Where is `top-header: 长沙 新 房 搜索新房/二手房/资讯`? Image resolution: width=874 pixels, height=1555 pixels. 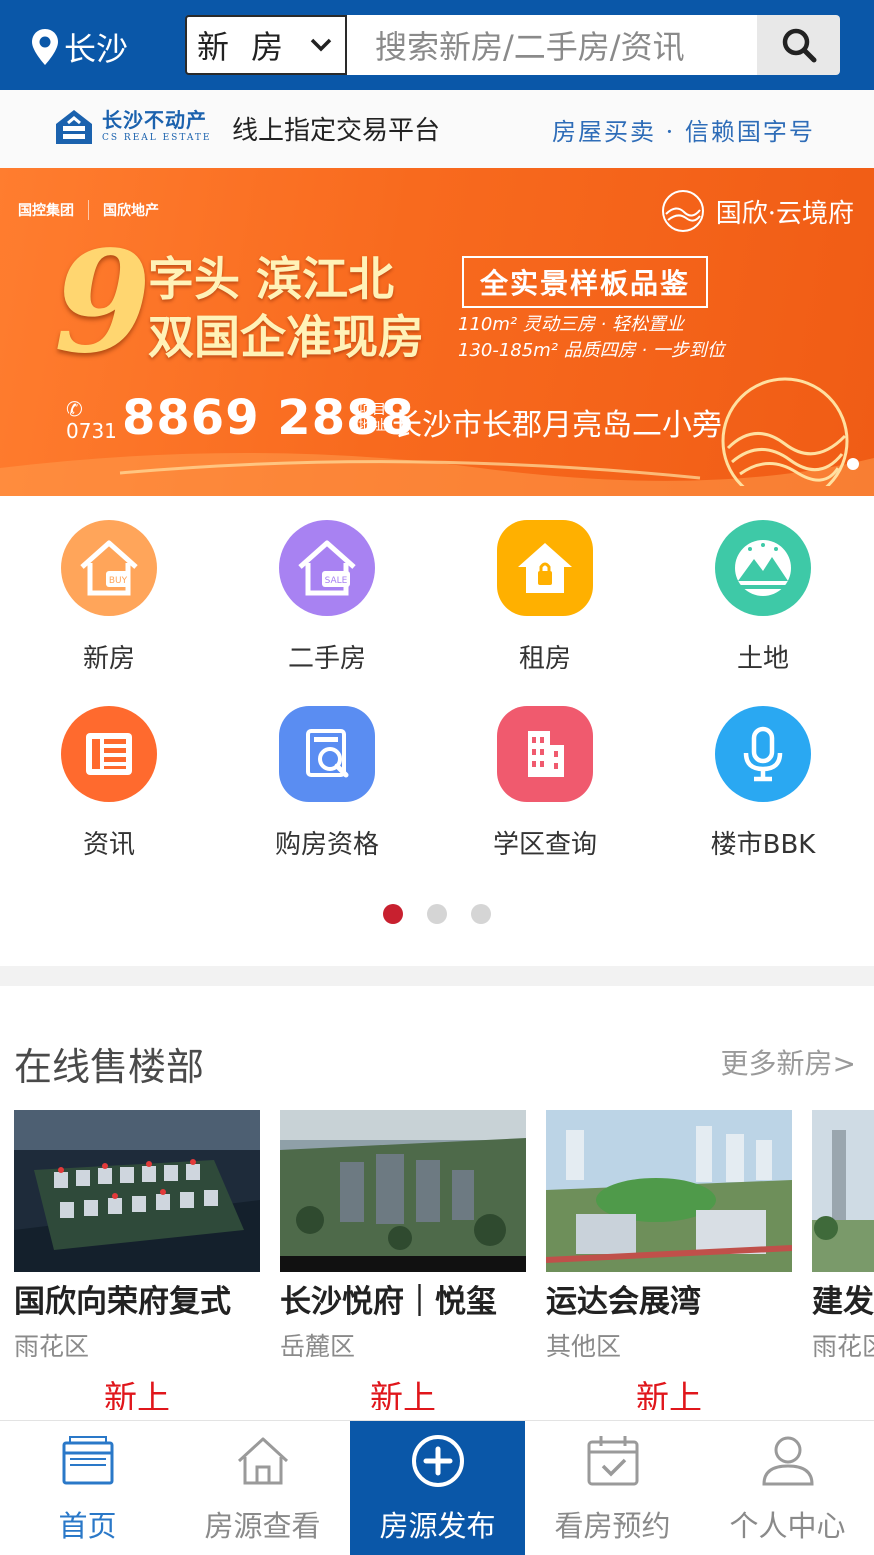
top-header: 长沙 新 房 搜索新房/二手房/资讯 is located at coordinates (437, 45).